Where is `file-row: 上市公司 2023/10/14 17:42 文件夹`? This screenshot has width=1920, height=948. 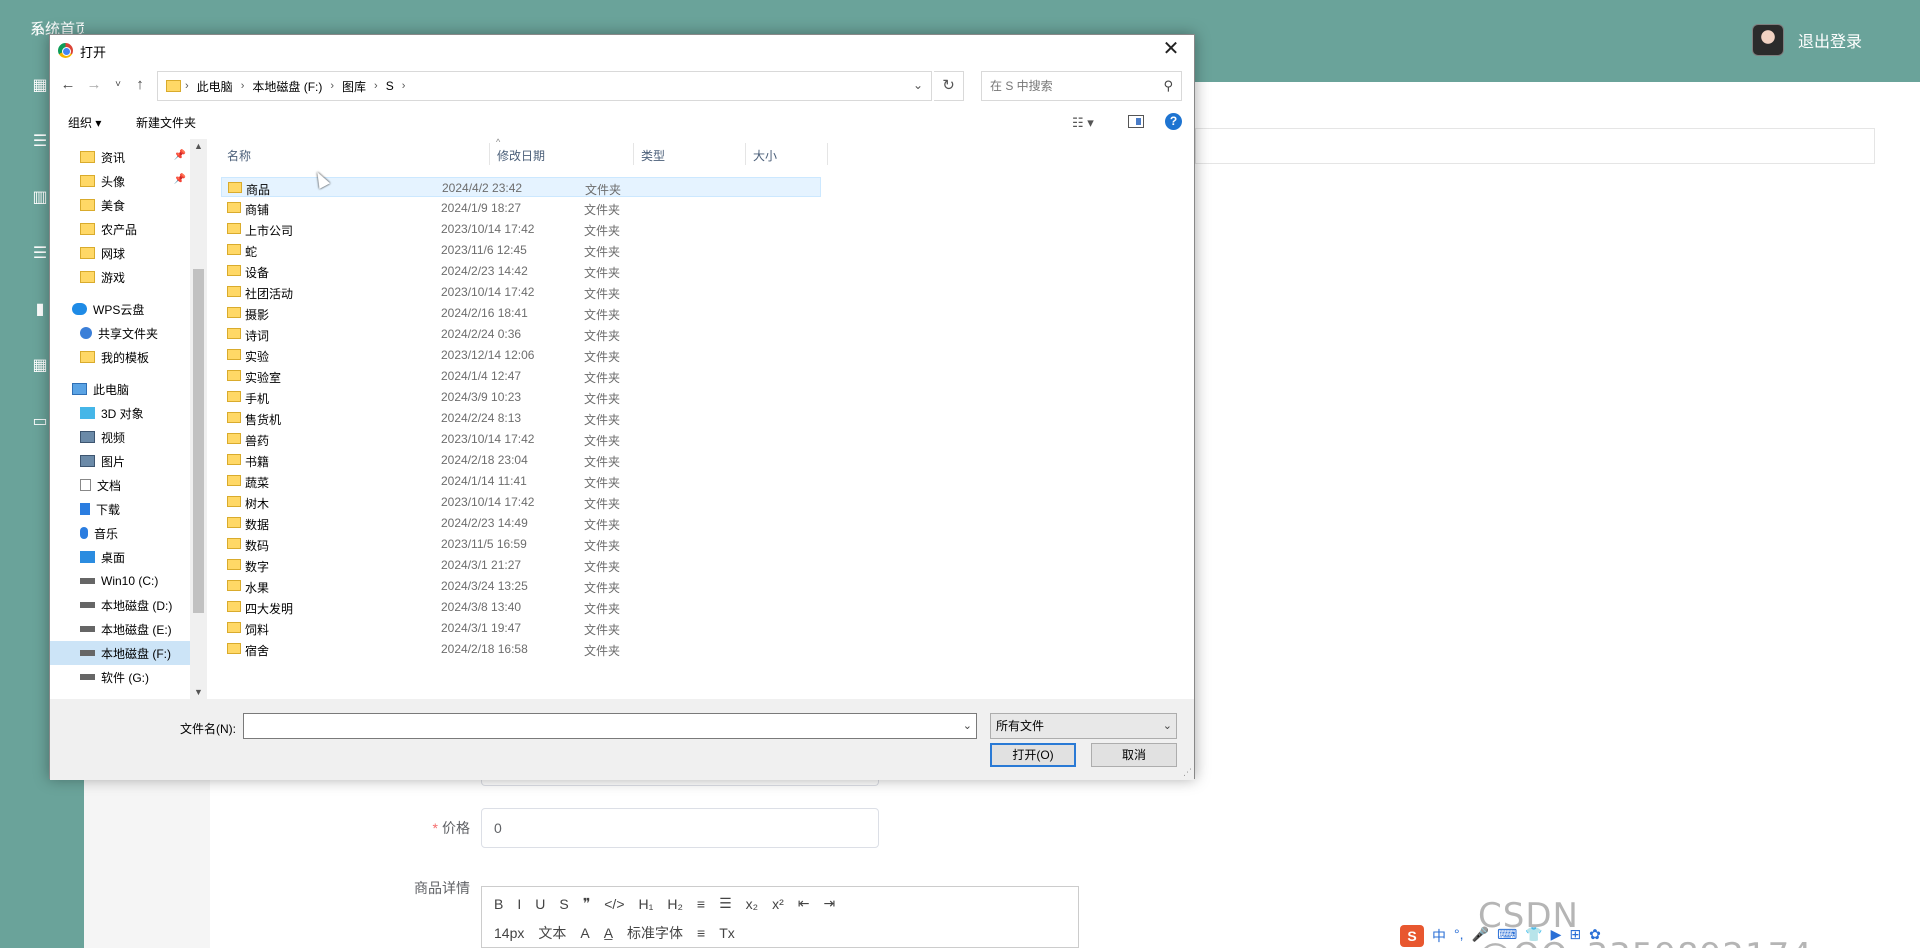 file-row: 上市公司 2023/10/14 17:42 文件夹 is located at coordinates (521, 229).